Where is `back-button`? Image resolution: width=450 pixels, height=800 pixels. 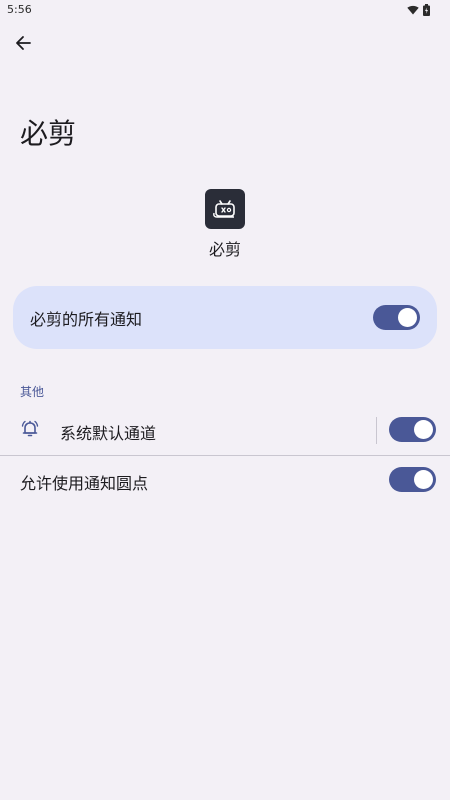
back-button is located at coordinates (23, 43).